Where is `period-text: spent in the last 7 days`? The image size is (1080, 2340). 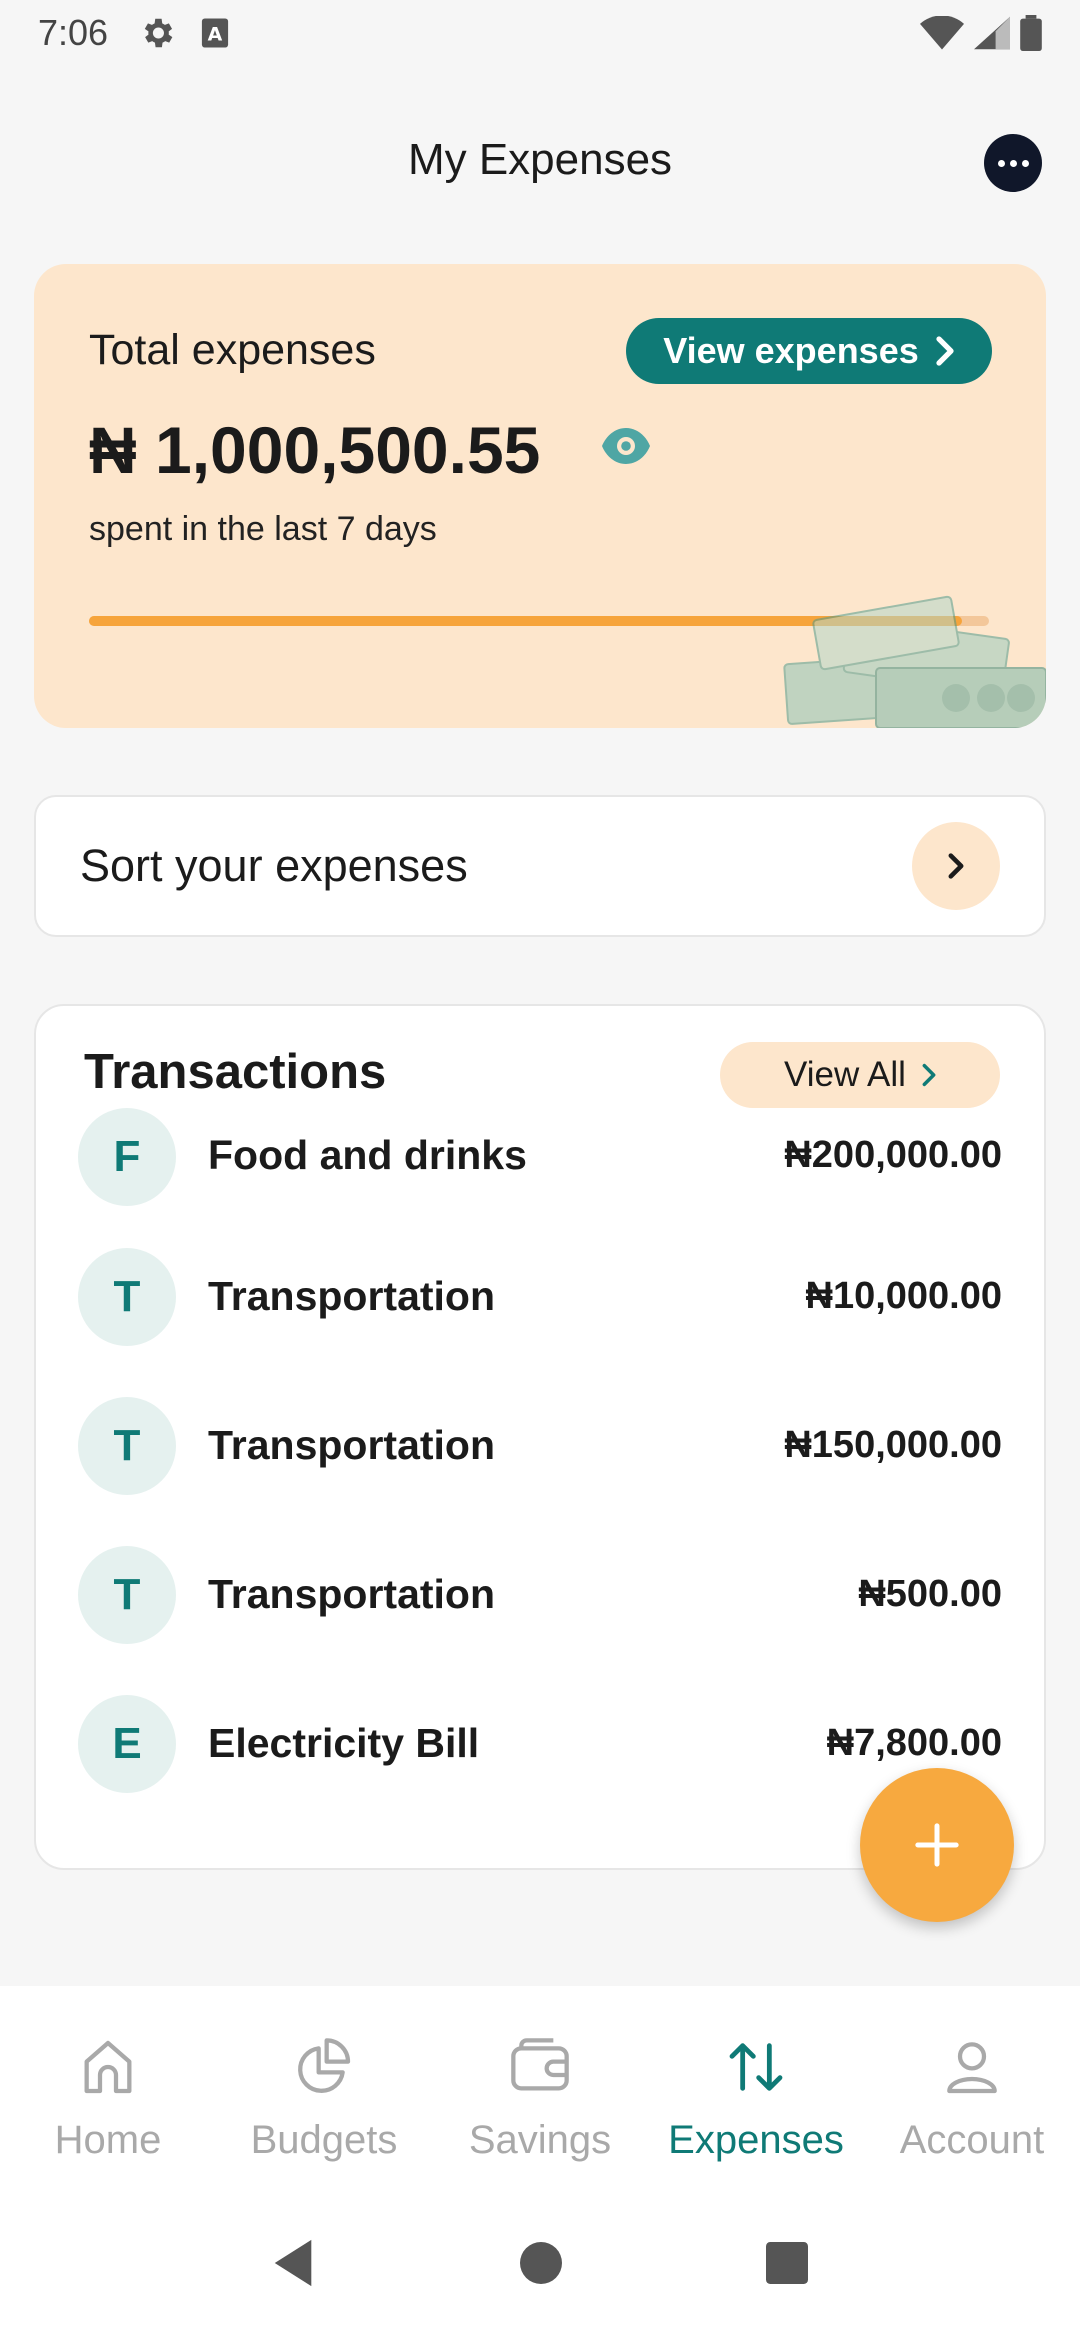 period-text: spent in the last 7 days is located at coordinates (263, 529).